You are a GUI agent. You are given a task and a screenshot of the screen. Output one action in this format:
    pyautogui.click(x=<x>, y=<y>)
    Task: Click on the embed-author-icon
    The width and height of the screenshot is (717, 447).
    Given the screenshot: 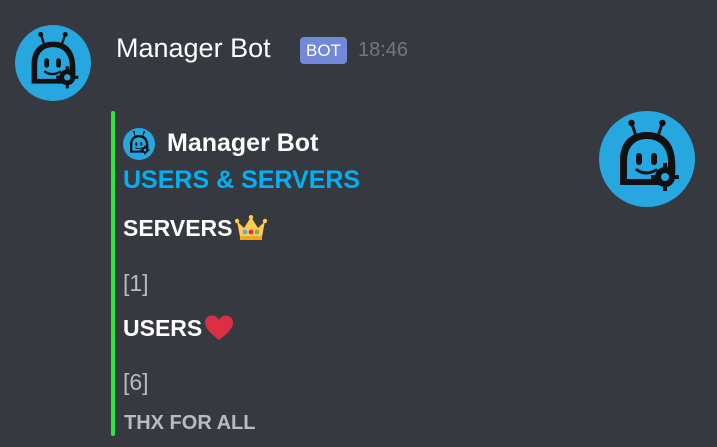 What is the action you would take?
    pyautogui.click(x=139, y=144)
    